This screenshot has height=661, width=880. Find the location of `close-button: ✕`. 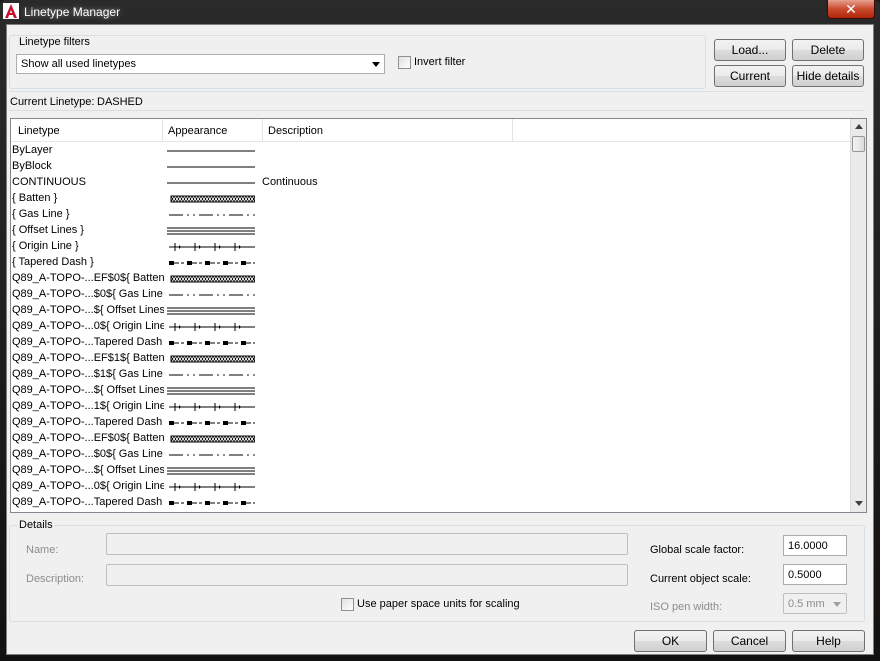

close-button: ✕ is located at coordinates (851, 9).